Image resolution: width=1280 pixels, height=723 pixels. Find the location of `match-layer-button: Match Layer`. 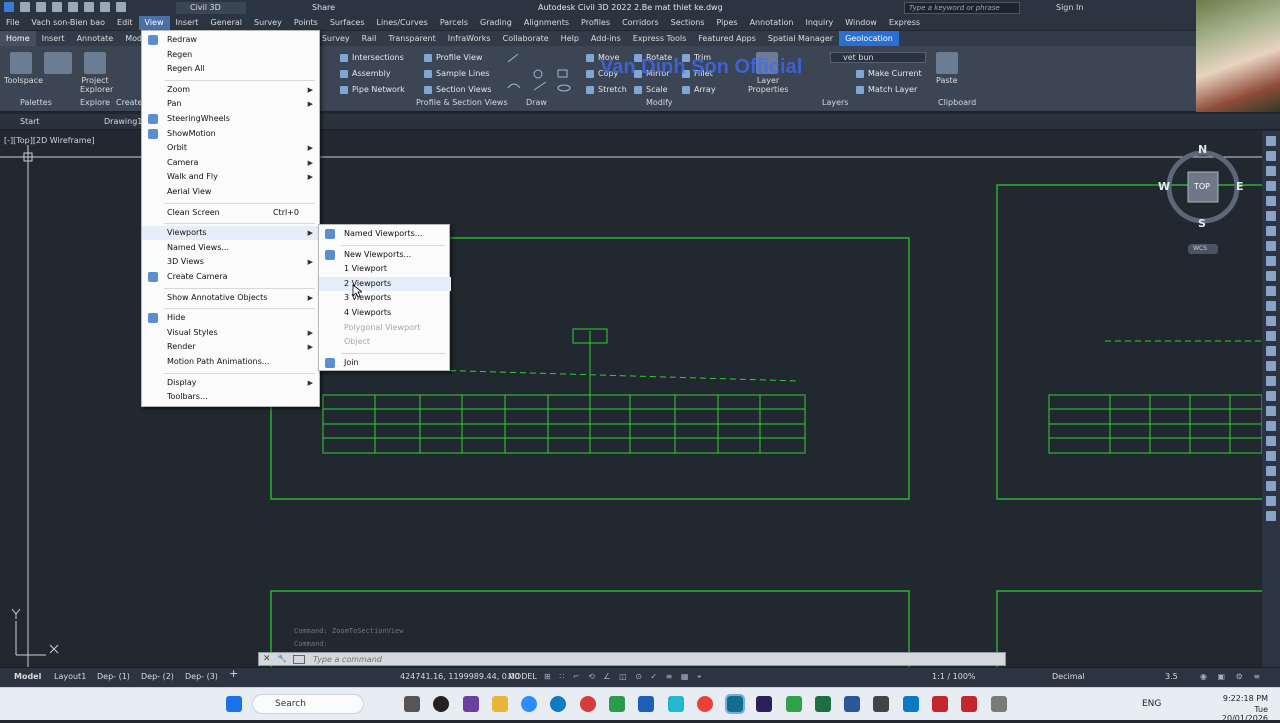

match-layer-button: Match Layer is located at coordinates (886, 90).